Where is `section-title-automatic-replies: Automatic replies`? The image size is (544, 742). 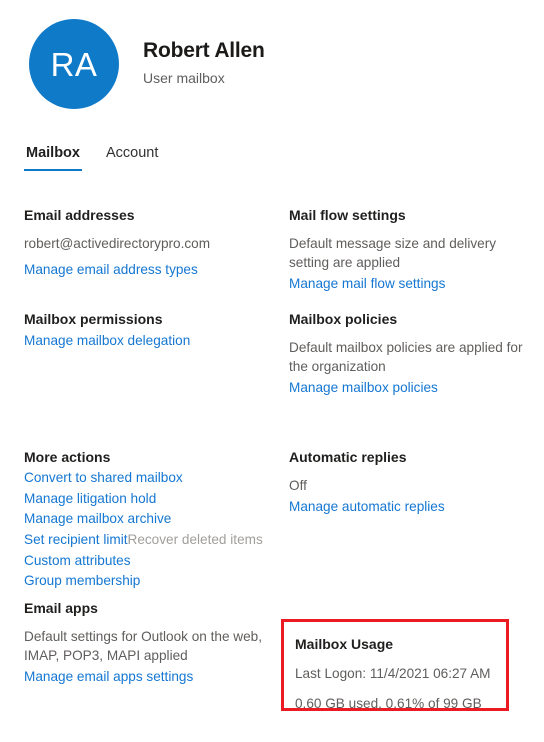 section-title-automatic-replies: Automatic replies is located at coordinates (348, 457).